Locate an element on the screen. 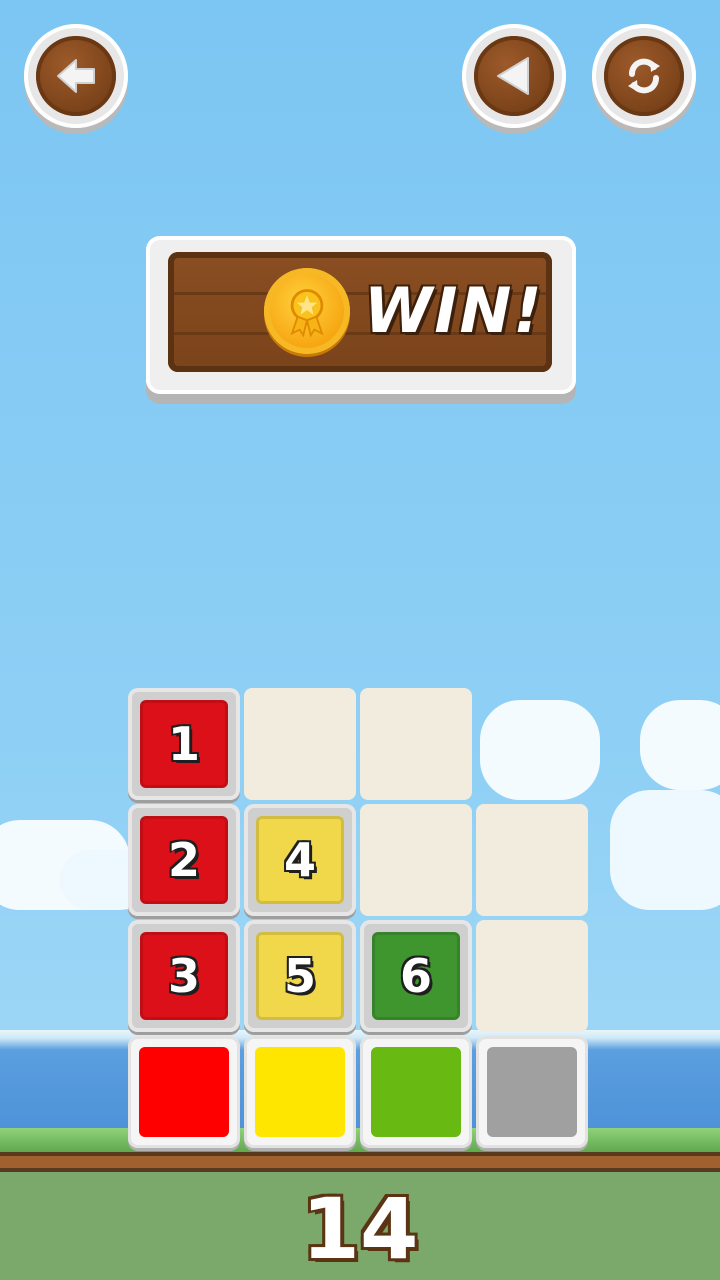  tile-number: 2 is located at coordinates (183, 860).